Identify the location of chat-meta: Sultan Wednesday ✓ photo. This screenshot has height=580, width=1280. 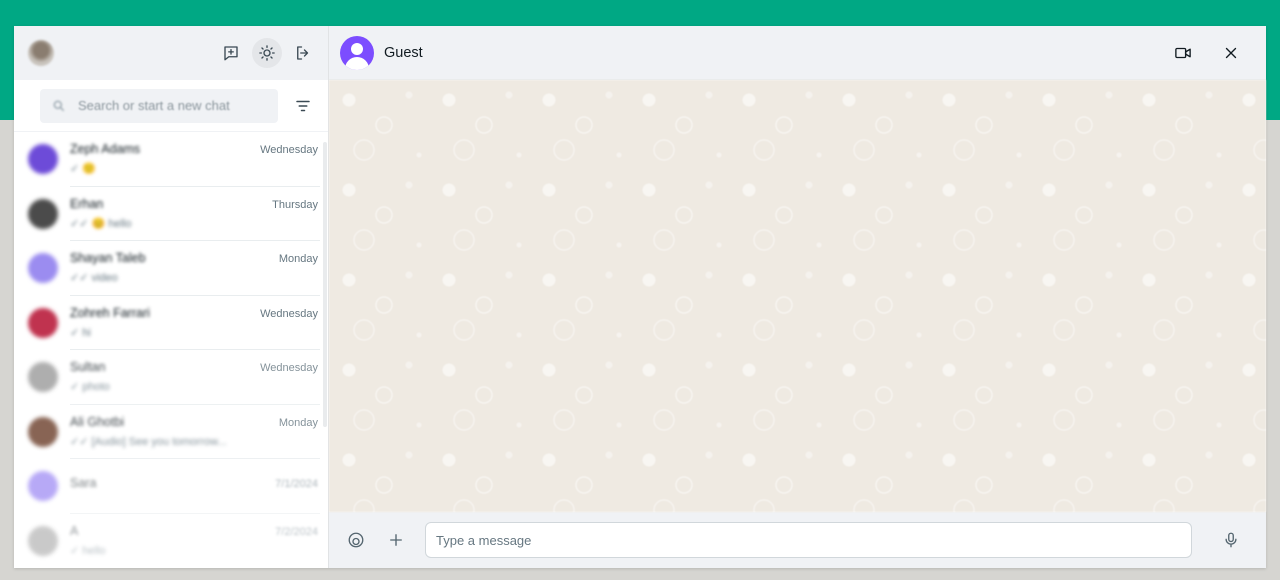
(195, 377).